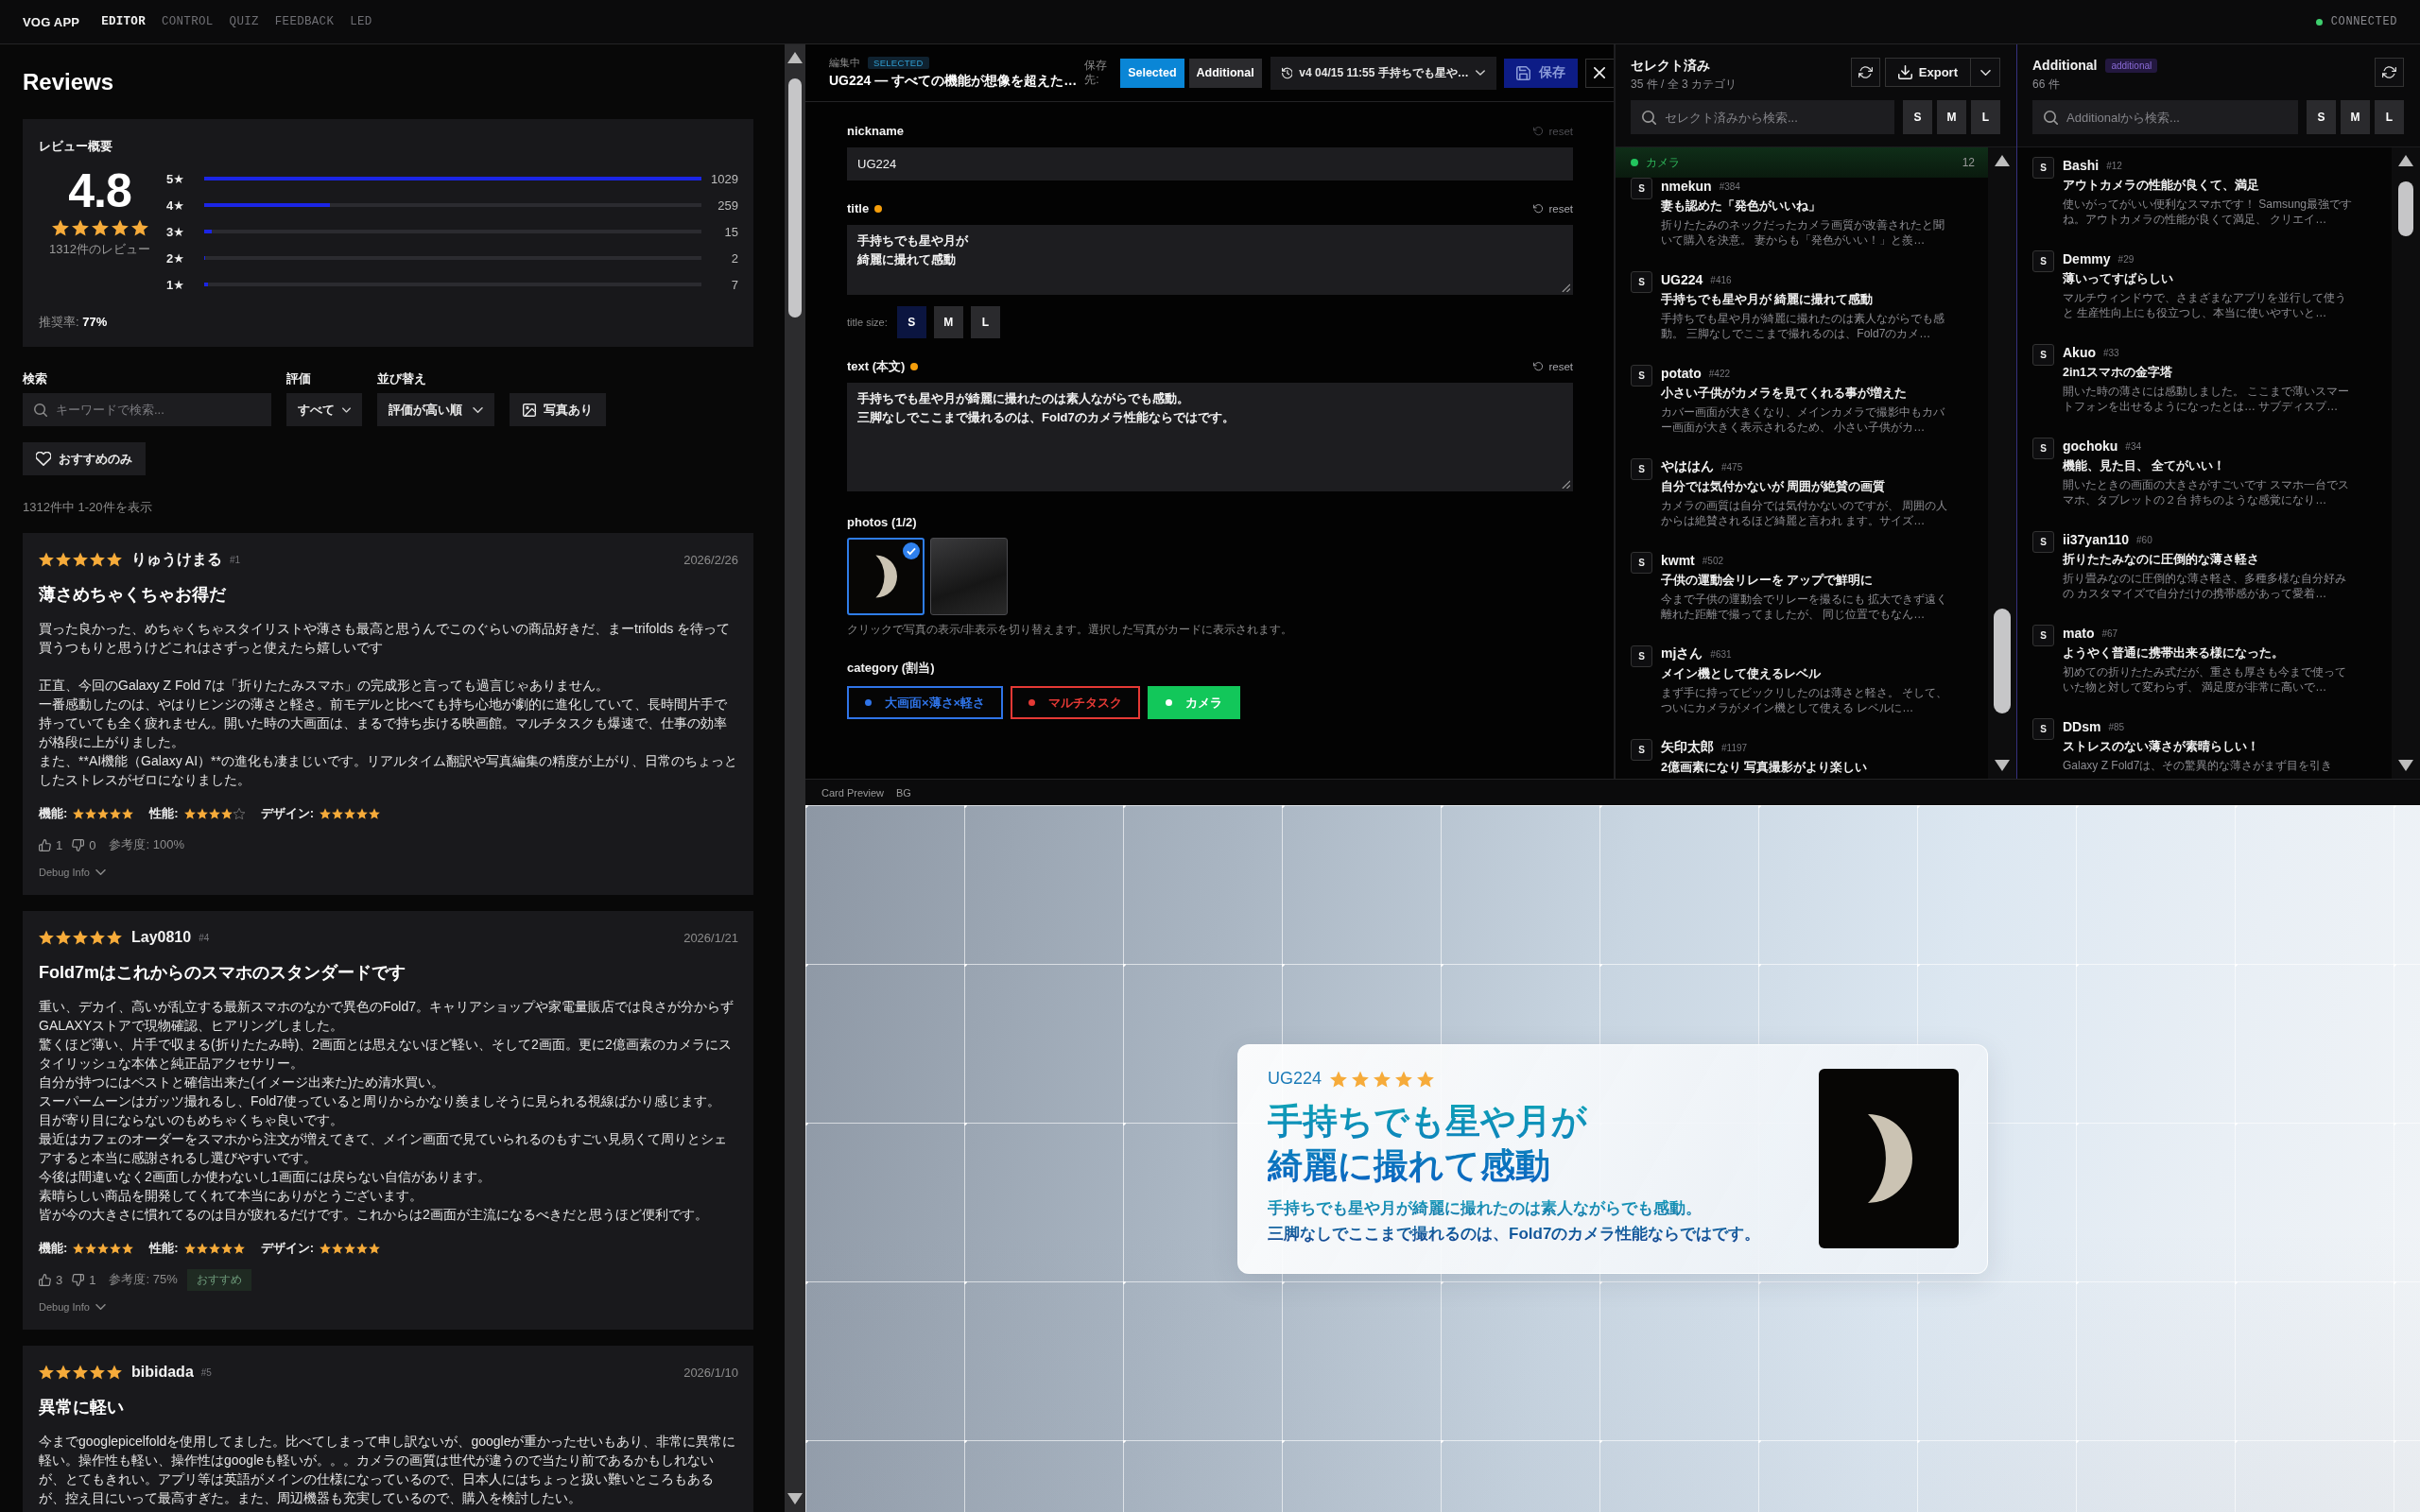  Describe the element at coordinates (304, 21) in the screenshot. I see `nav-tab: FEEDBACK` at that location.